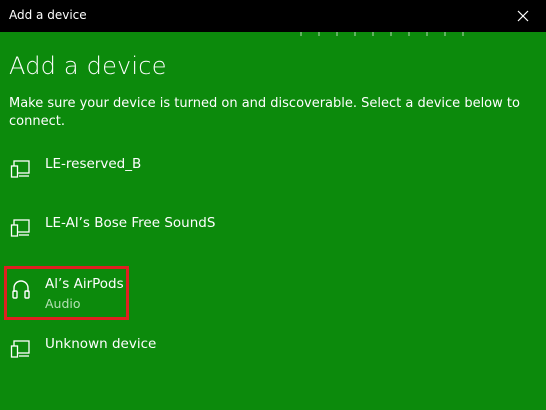  I want to click on decorative-dots, so click(410, 35).